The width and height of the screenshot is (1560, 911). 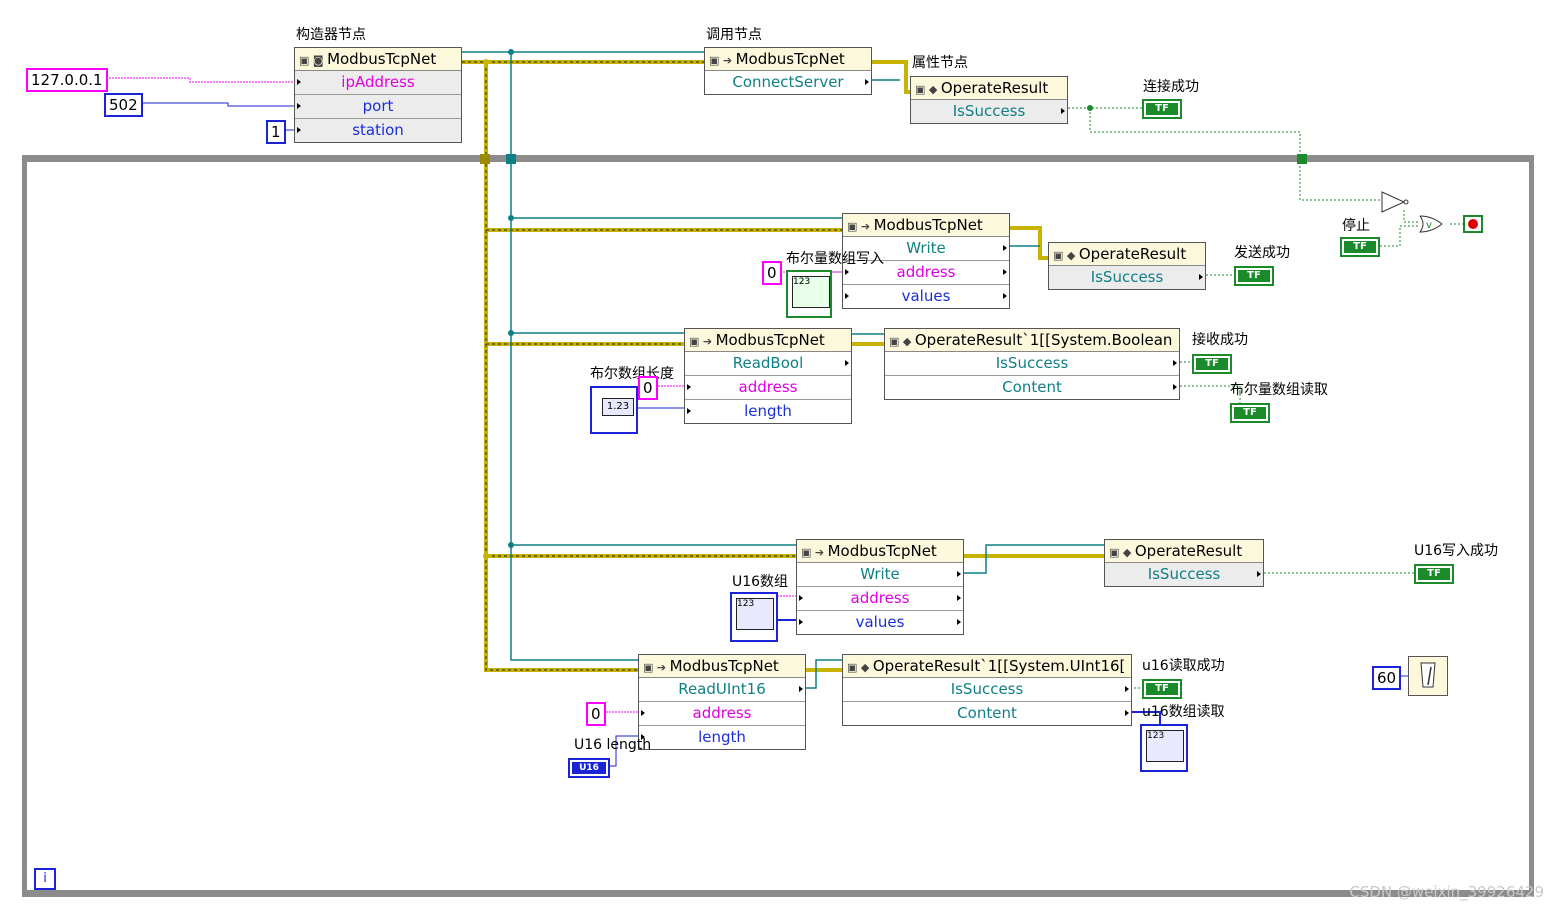 What do you see at coordinates (1171, 87) in the screenshot?
I see `connect-ok-label: 连接成功` at bounding box center [1171, 87].